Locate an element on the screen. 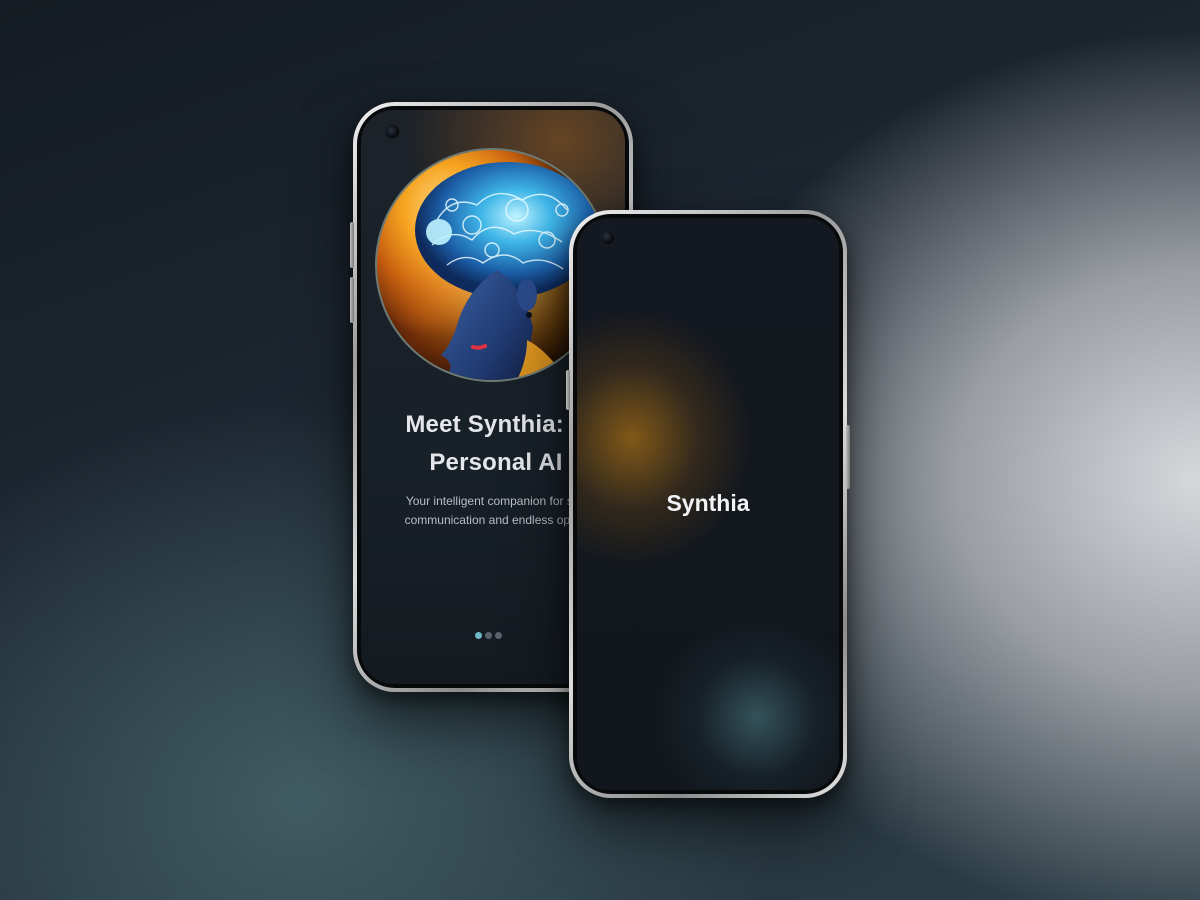 The width and height of the screenshot is (1200, 900). app-name-title: Synthia is located at coordinates (708, 503).